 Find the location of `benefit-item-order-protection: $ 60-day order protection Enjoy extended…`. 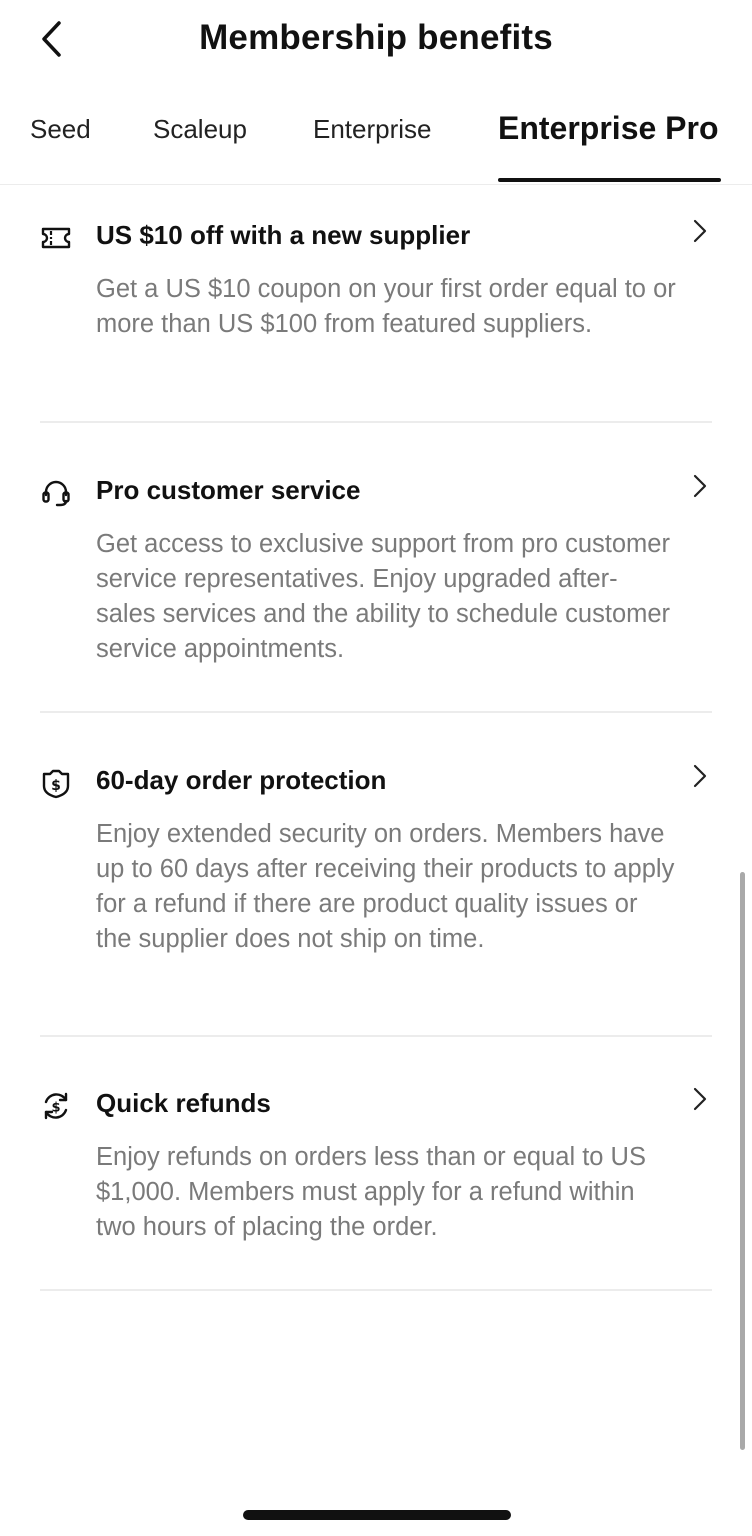

benefit-item-order-protection: $ 60-day order protection Enjoy extended… is located at coordinates (376, 884).